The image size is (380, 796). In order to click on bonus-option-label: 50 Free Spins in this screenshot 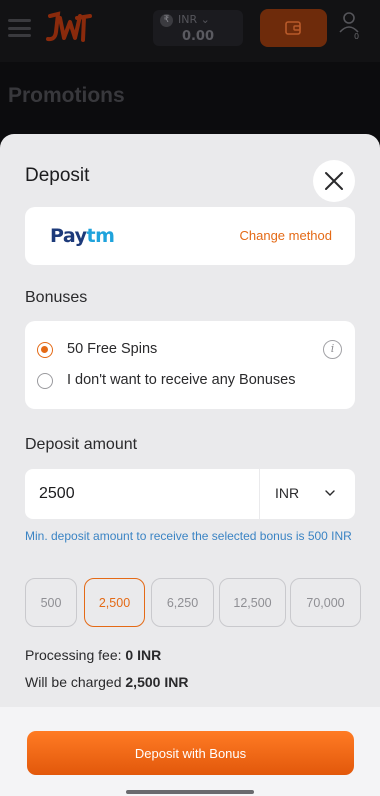, I will do `click(112, 349)`.